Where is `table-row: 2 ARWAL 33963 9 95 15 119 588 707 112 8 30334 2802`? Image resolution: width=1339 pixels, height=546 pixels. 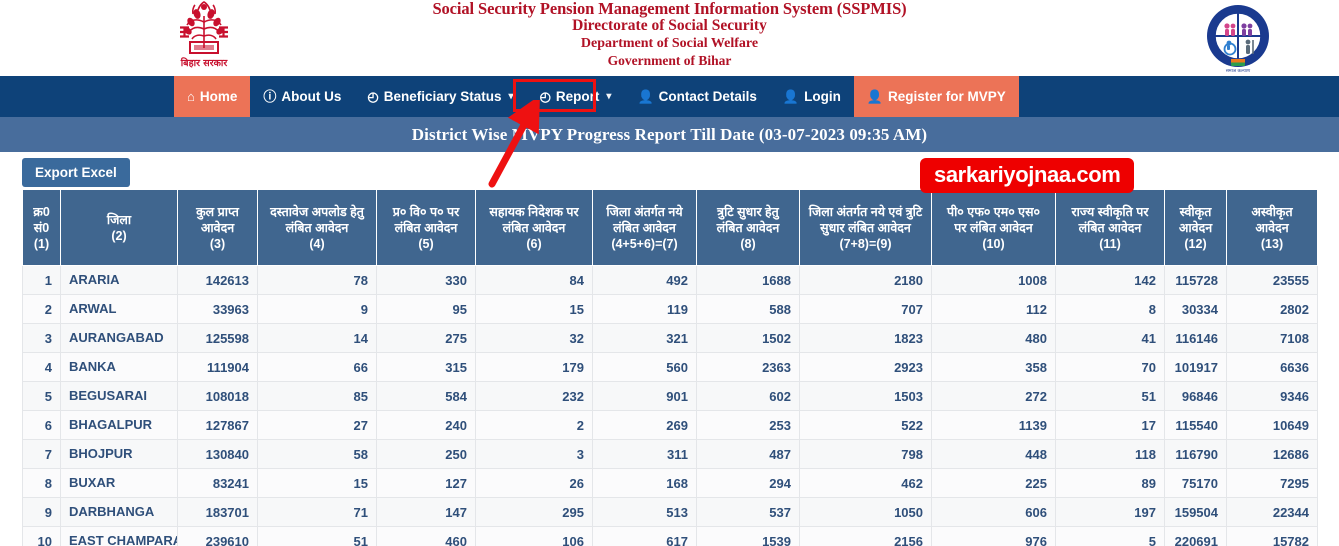
table-row: 2 ARWAL 33963 9 95 15 119 588 707 112 8 30334 2802 is located at coordinates (670, 309).